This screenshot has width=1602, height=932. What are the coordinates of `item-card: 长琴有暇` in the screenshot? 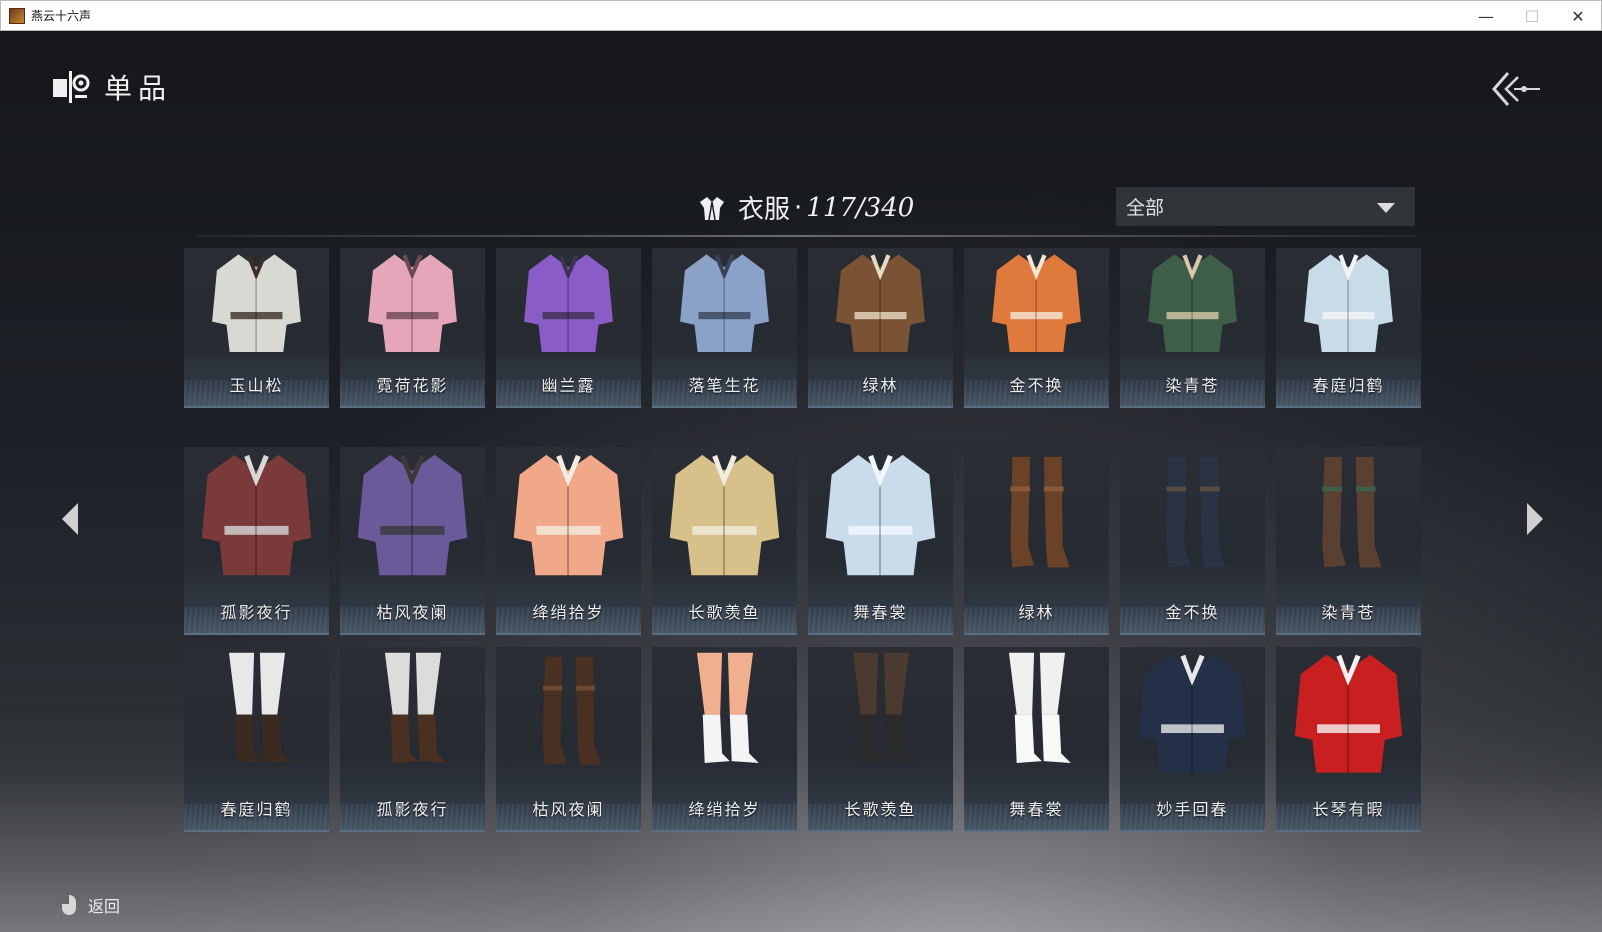 It's located at (1348, 739).